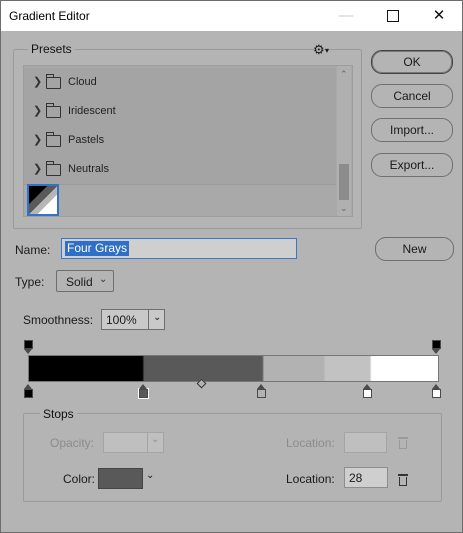 This screenshot has width=463, height=533. Describe the element at coordinates (414, 249) in the screenshot. I see `new-button: New` at that location.